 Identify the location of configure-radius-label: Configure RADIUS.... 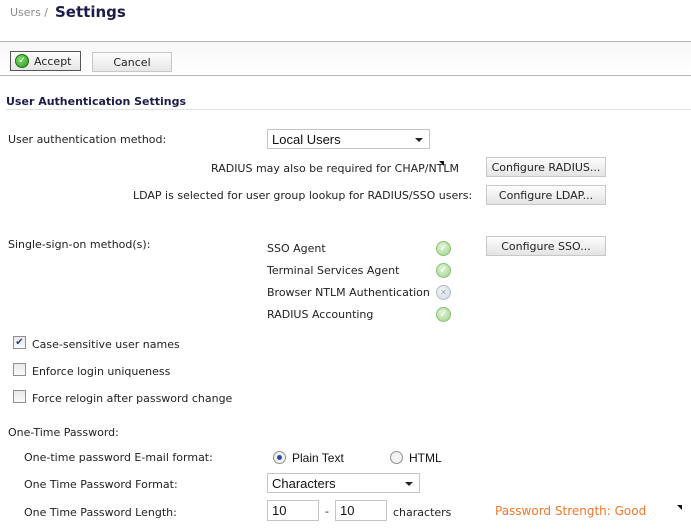
(546, 167).